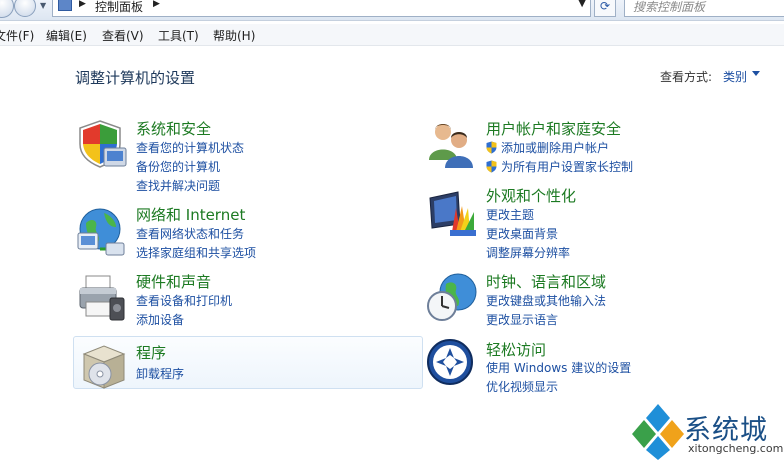 The image size is (784, 461). I want to click on address-toolbar: ▼ ▶ 控制面板 ▶ ▼ ⟳ 搜索控制面板, so click(392, 10).